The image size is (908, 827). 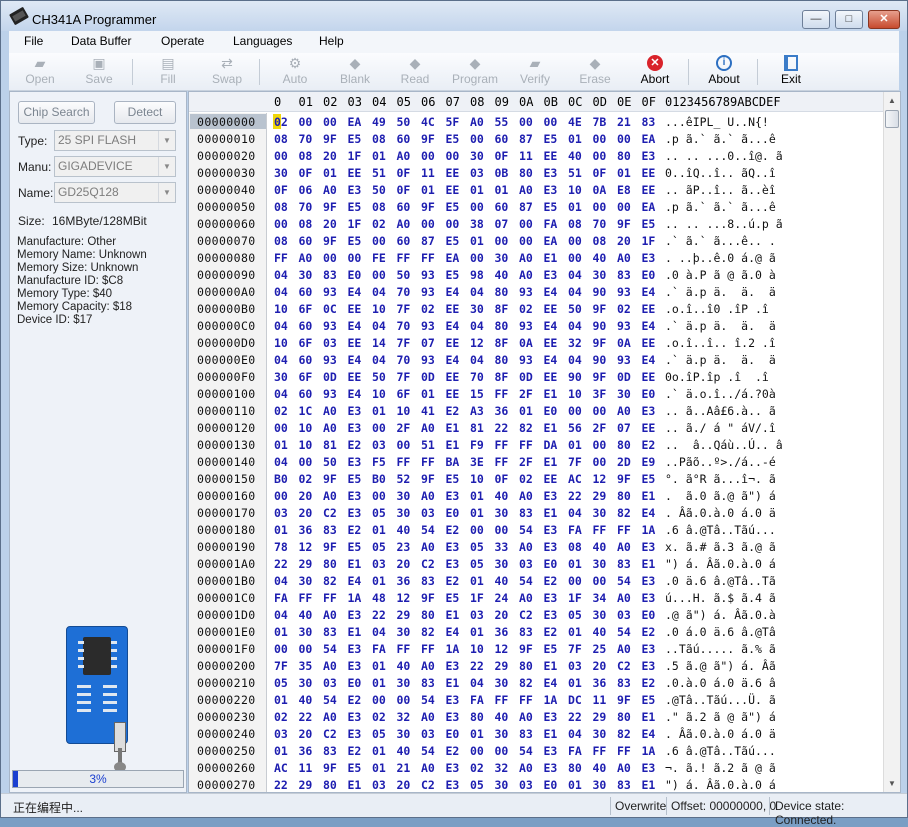 What do you see at coordinates (816, 19) in the screenshot?
I see `minimize-button: —` at bounding box center [816, 19].